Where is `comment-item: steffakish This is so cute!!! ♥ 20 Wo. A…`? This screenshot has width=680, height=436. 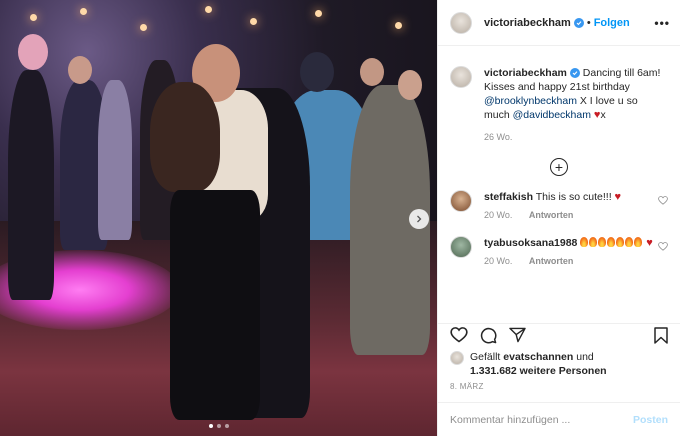 comment-item: steffakish This is so cute!!! ♥ 20 Wo. A… is located at coordinates (559, 205).